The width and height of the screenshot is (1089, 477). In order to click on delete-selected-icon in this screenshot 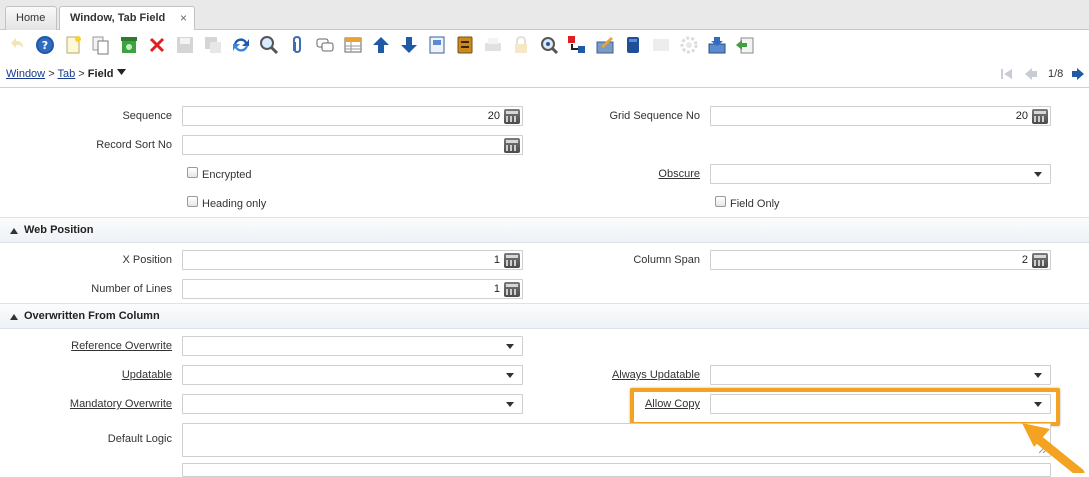, I will do `click(129, 45)`.